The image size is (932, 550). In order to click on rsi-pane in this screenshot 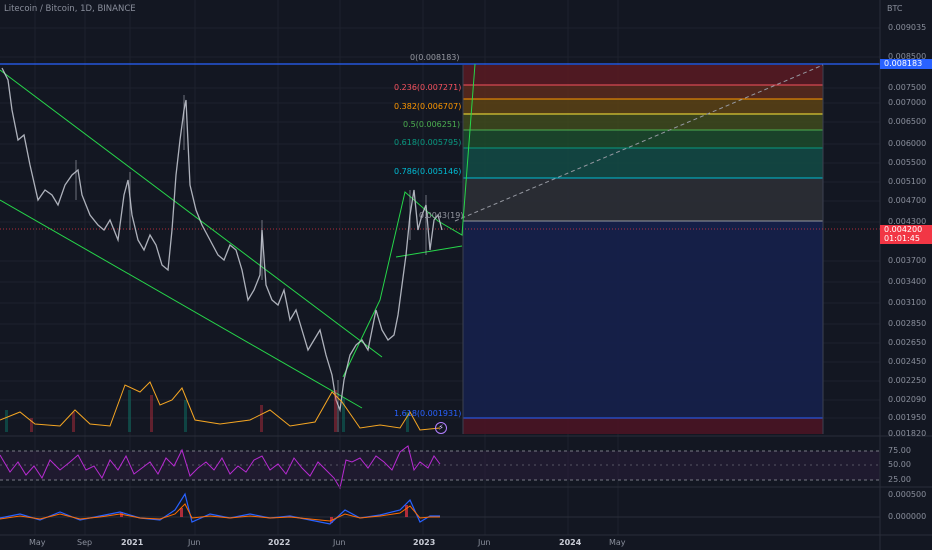, I will do `click(440, 467)`.